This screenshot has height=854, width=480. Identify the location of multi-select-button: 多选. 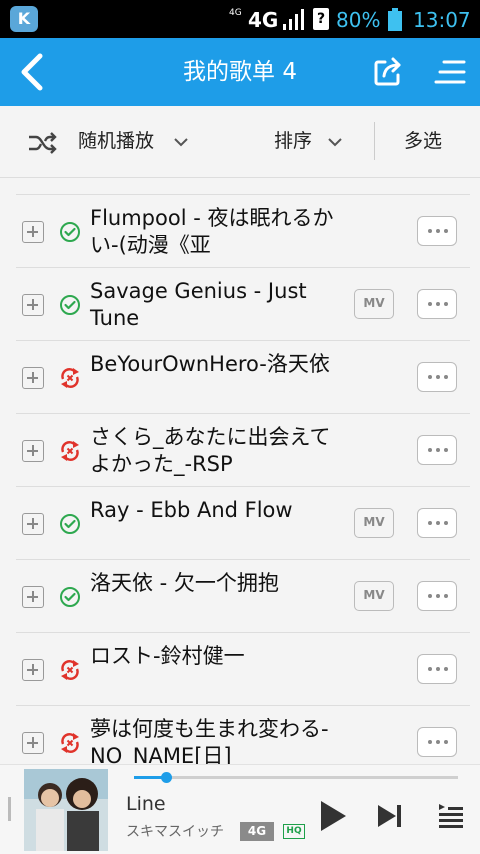
(423, 141).